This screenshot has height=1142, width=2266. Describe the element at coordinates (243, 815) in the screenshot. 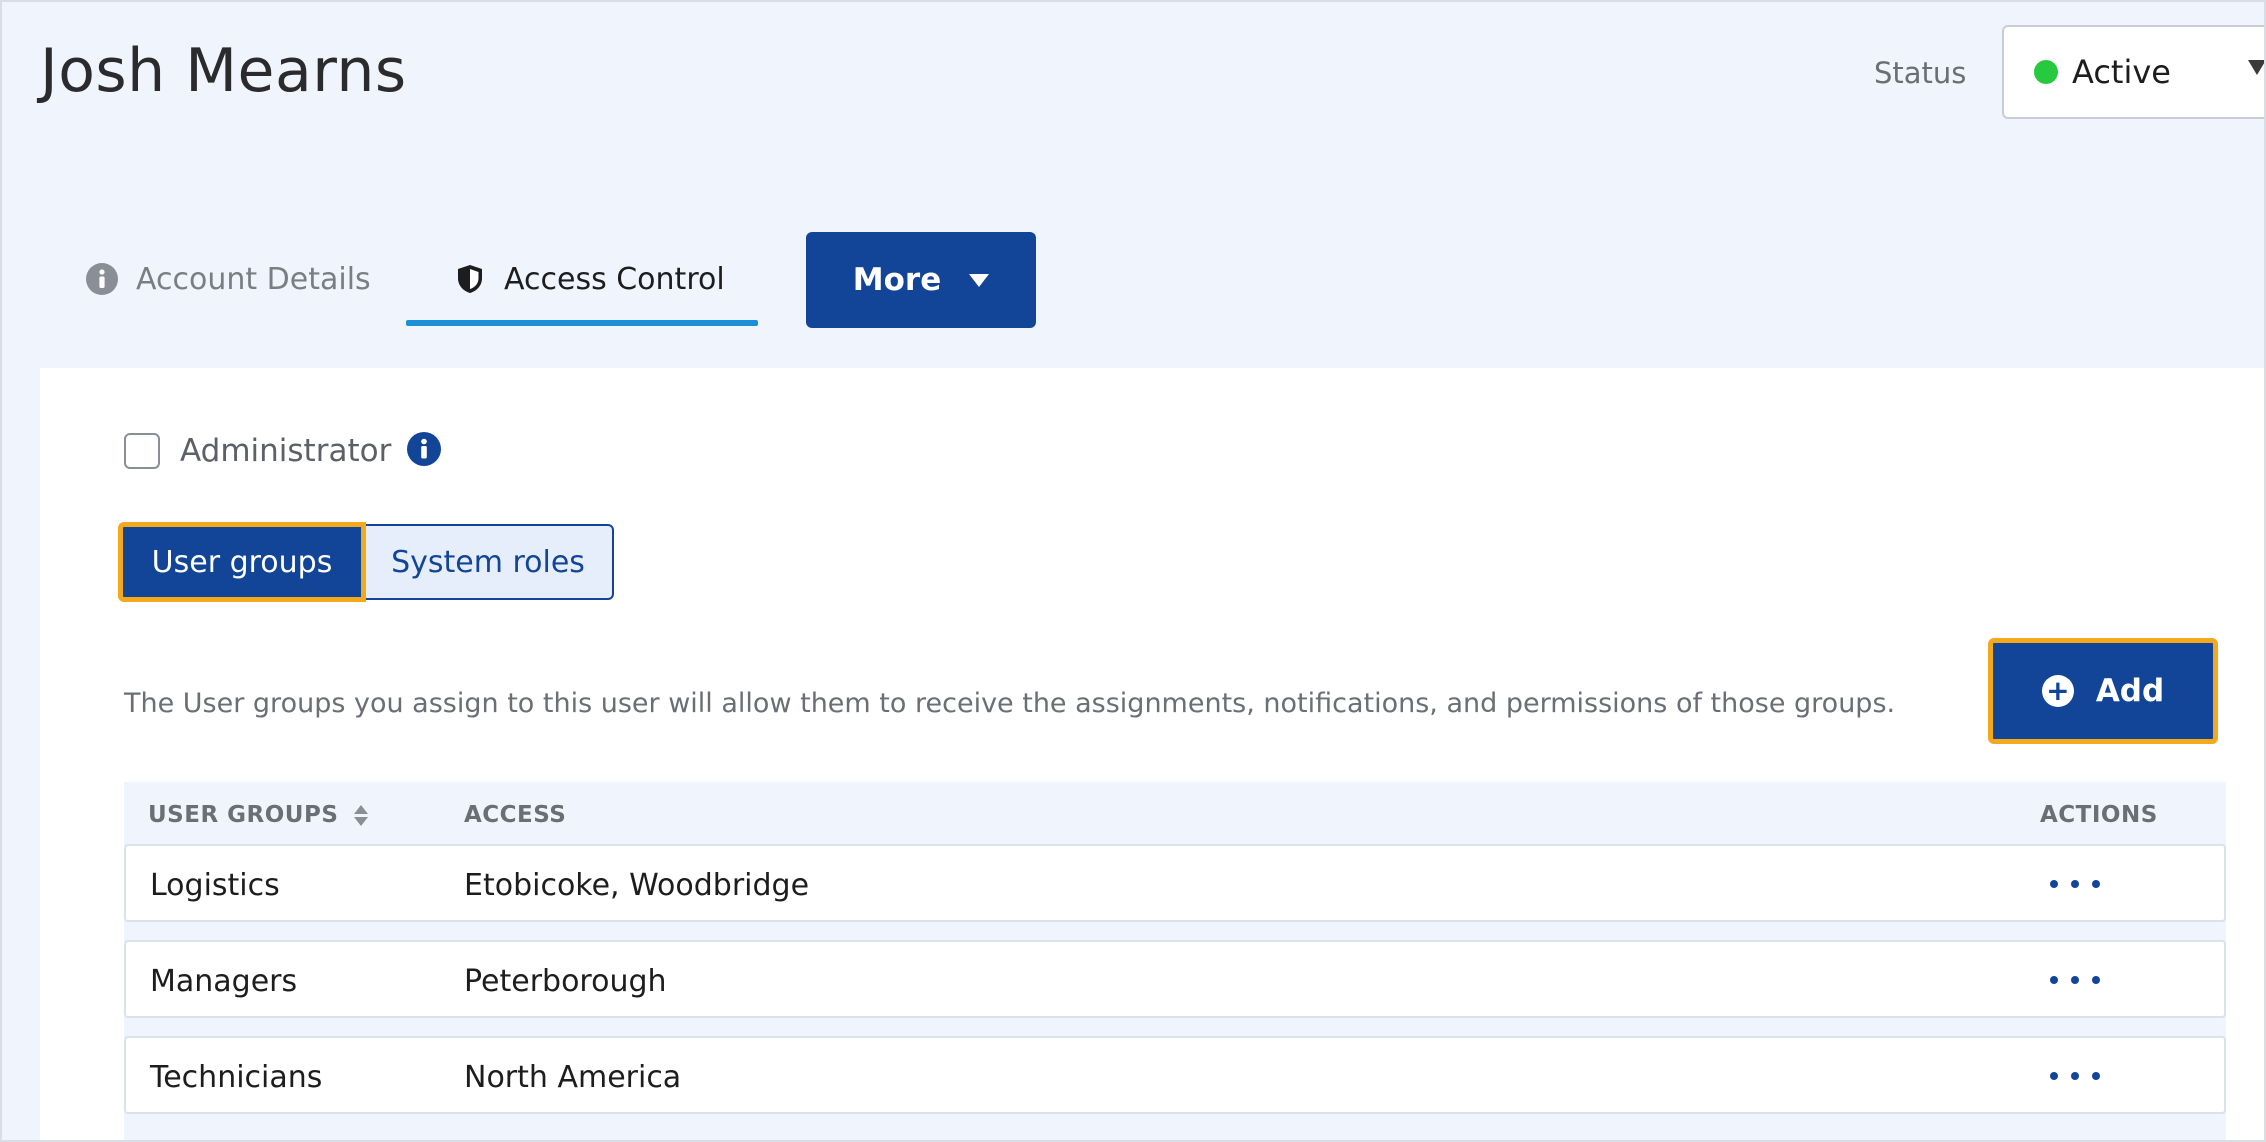

I see `column-header-user-groups-label: USER GROUPS` at that location.